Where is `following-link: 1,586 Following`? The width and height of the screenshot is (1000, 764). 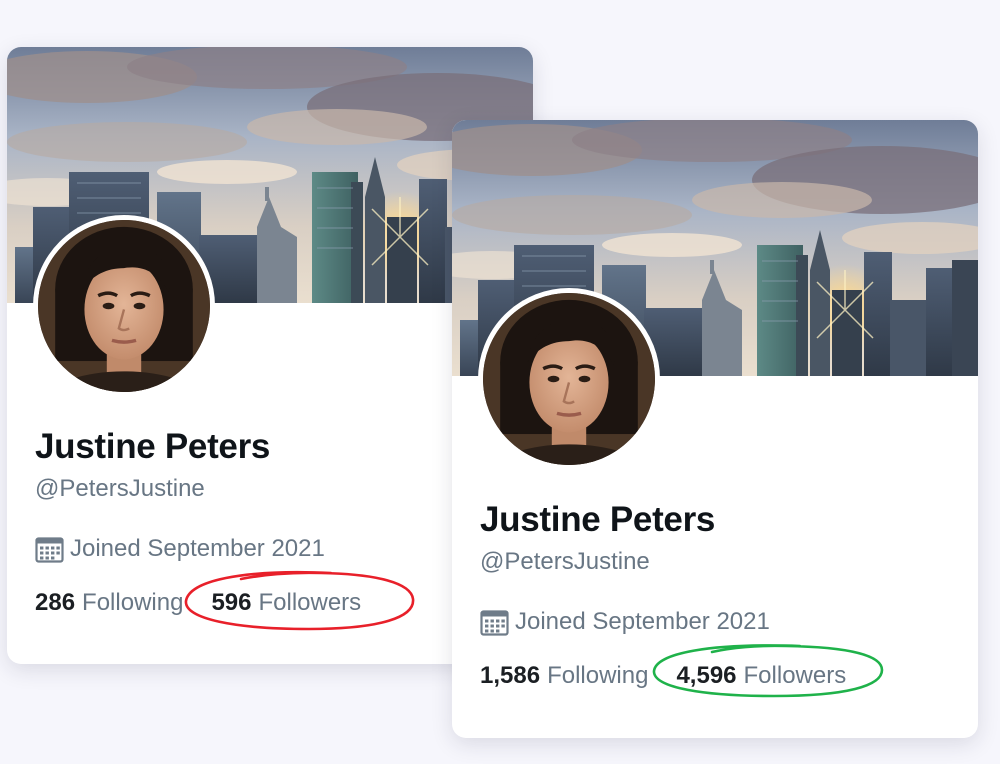
following-link: 1,586 Following is located at coordinates (564, 676).